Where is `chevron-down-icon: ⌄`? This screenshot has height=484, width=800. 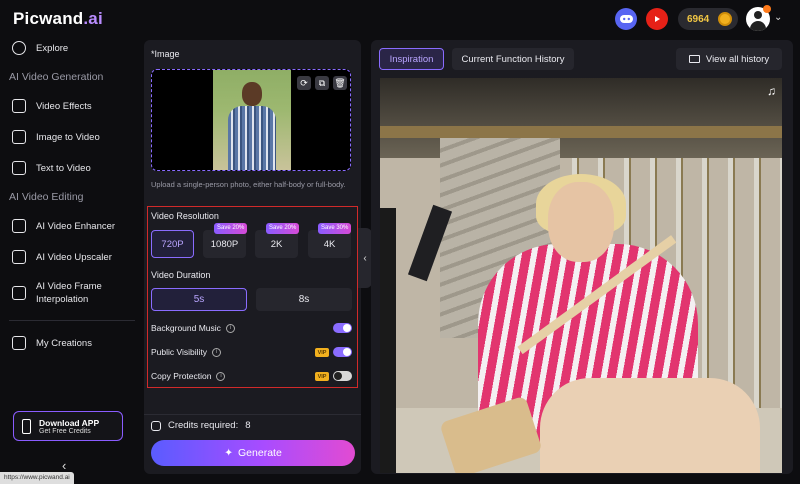
chevron-down-icon: ⌄ is located at coordinates (778, 17).